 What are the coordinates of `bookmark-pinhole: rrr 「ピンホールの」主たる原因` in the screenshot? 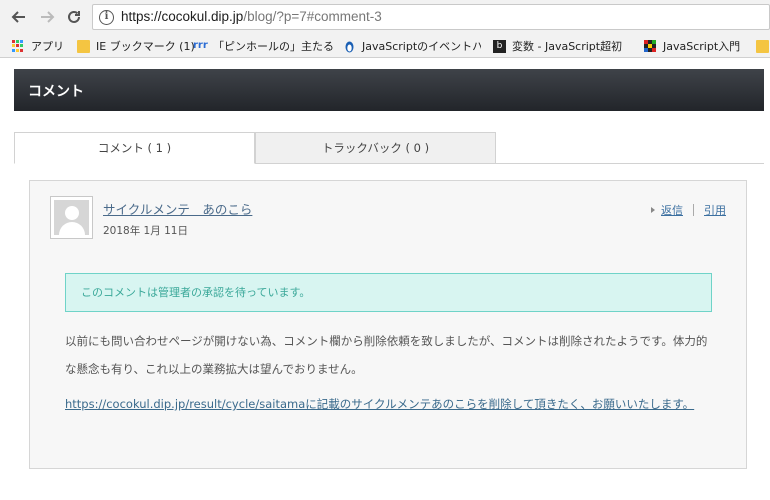 It's located at (263, 46).